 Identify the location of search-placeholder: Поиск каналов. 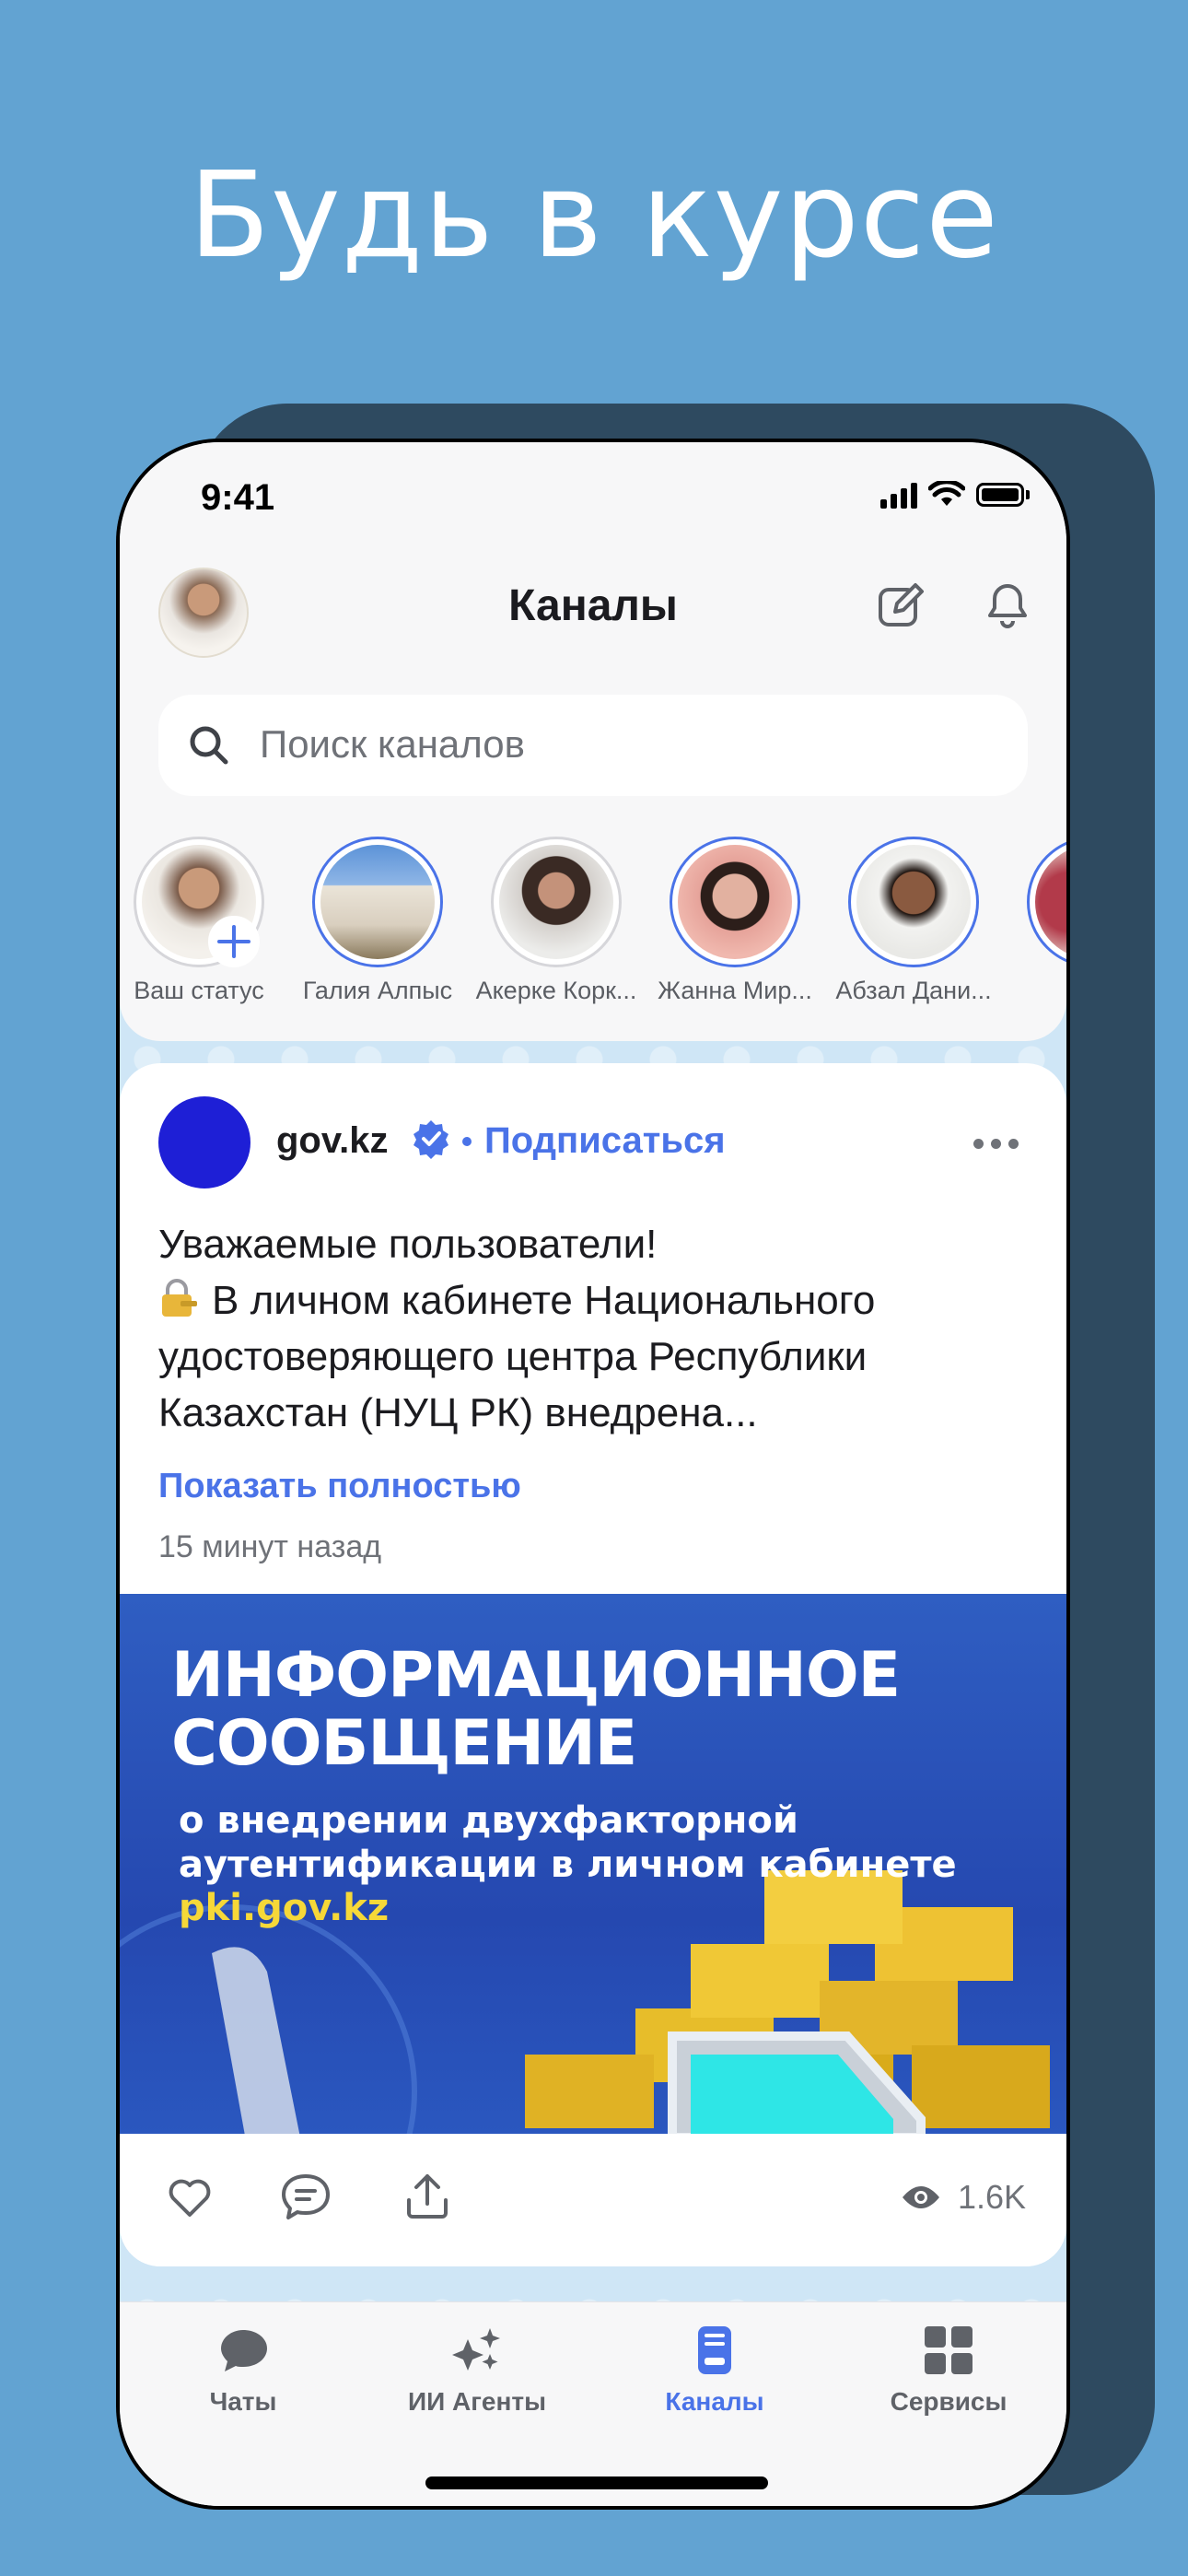
(393, 744).